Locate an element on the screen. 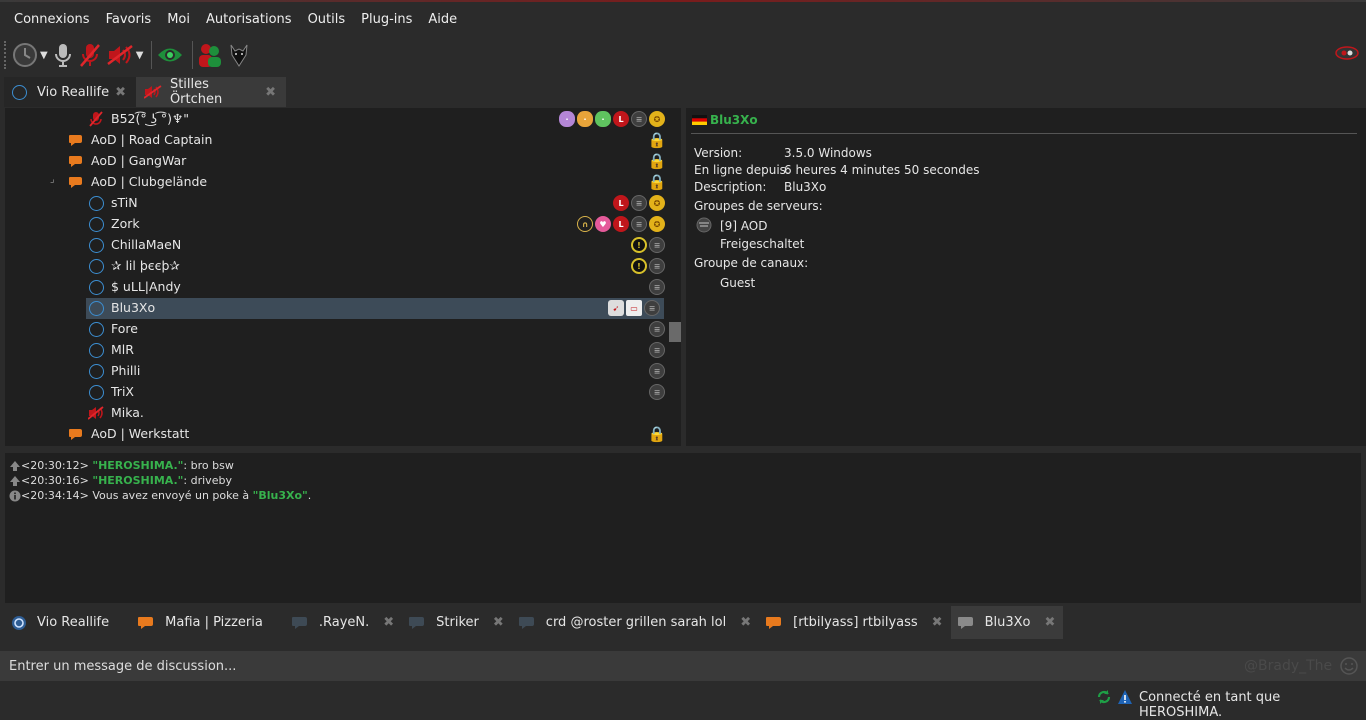 The image size is (1366, 720). clock-icon is located at coordinates (25, 55).